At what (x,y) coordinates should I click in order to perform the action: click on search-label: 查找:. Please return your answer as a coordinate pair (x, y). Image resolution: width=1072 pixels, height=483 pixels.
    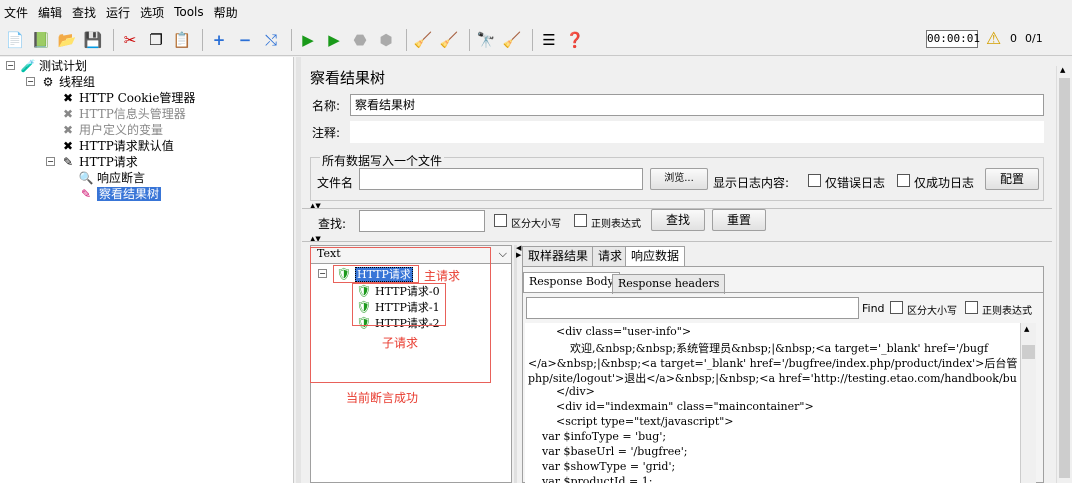
    Looking at the image, I should click on (332, 224).